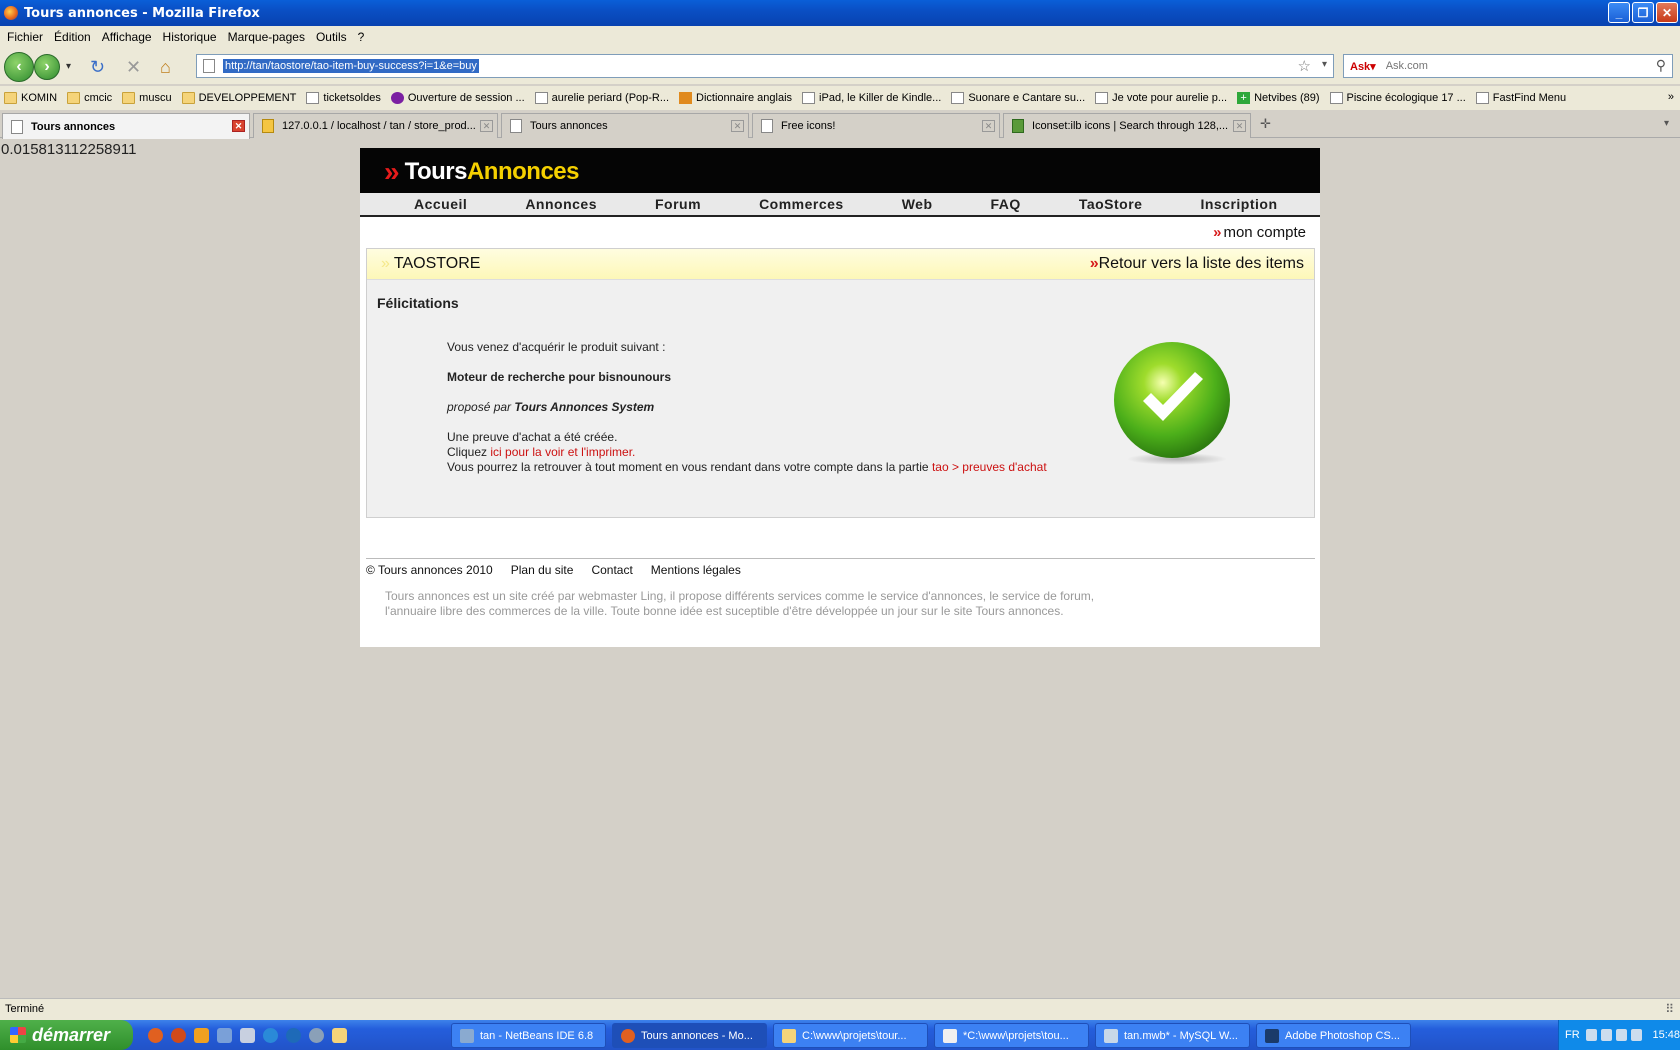 The width and height of the screenshot is (1680, 1050). I want to click on reload-icon: ↻, so click(97, 67).